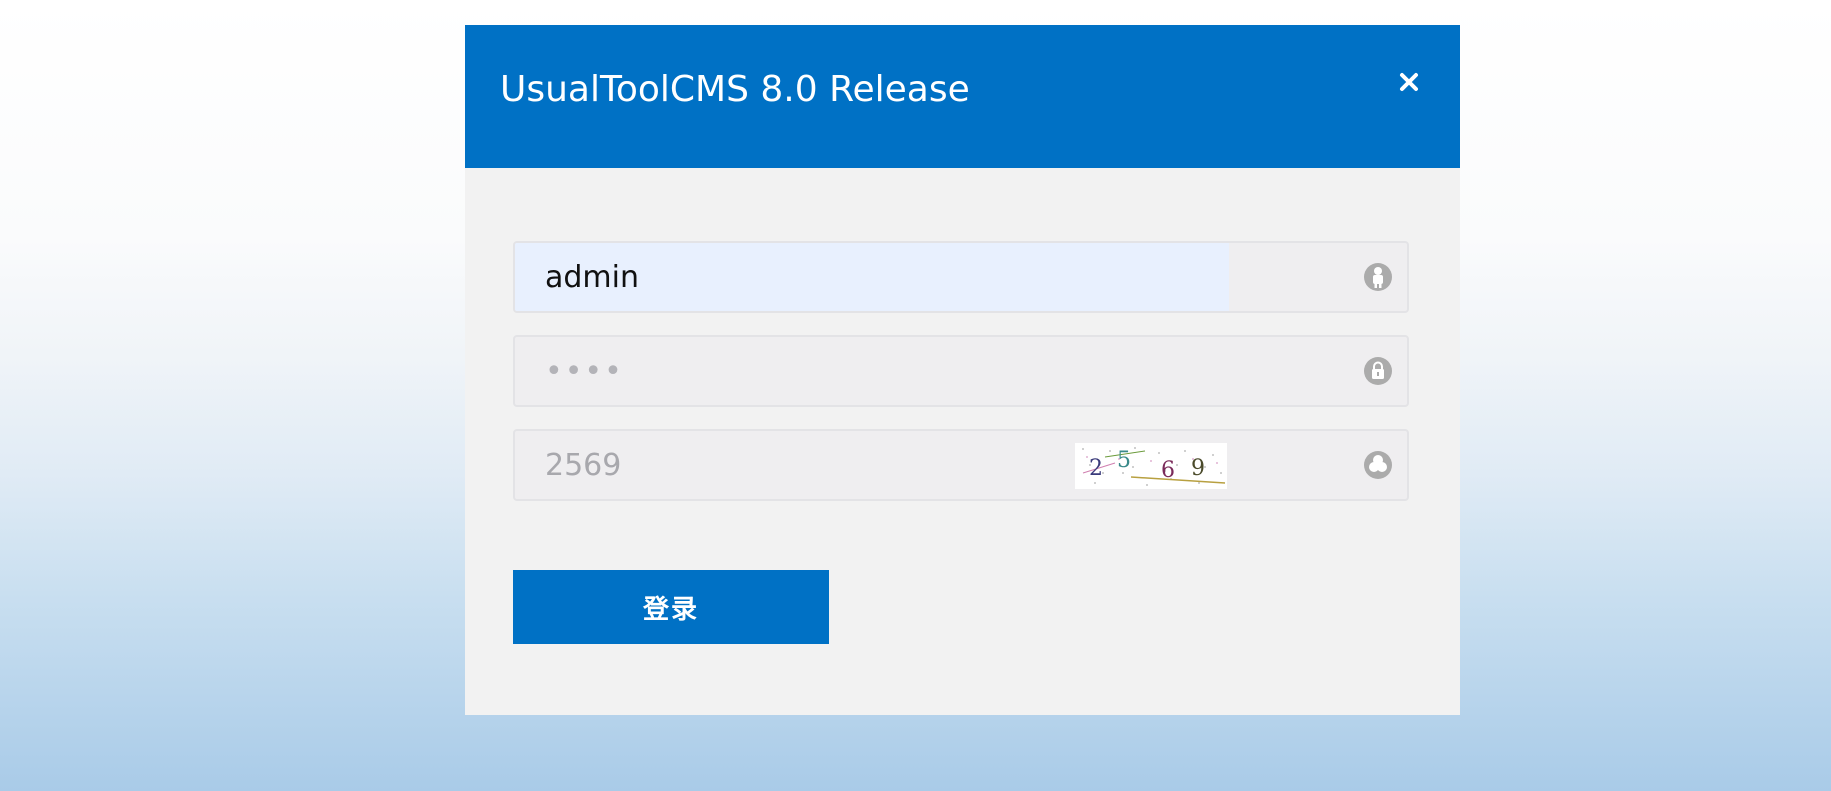  I want to click on close-button, so click(1409, 82).